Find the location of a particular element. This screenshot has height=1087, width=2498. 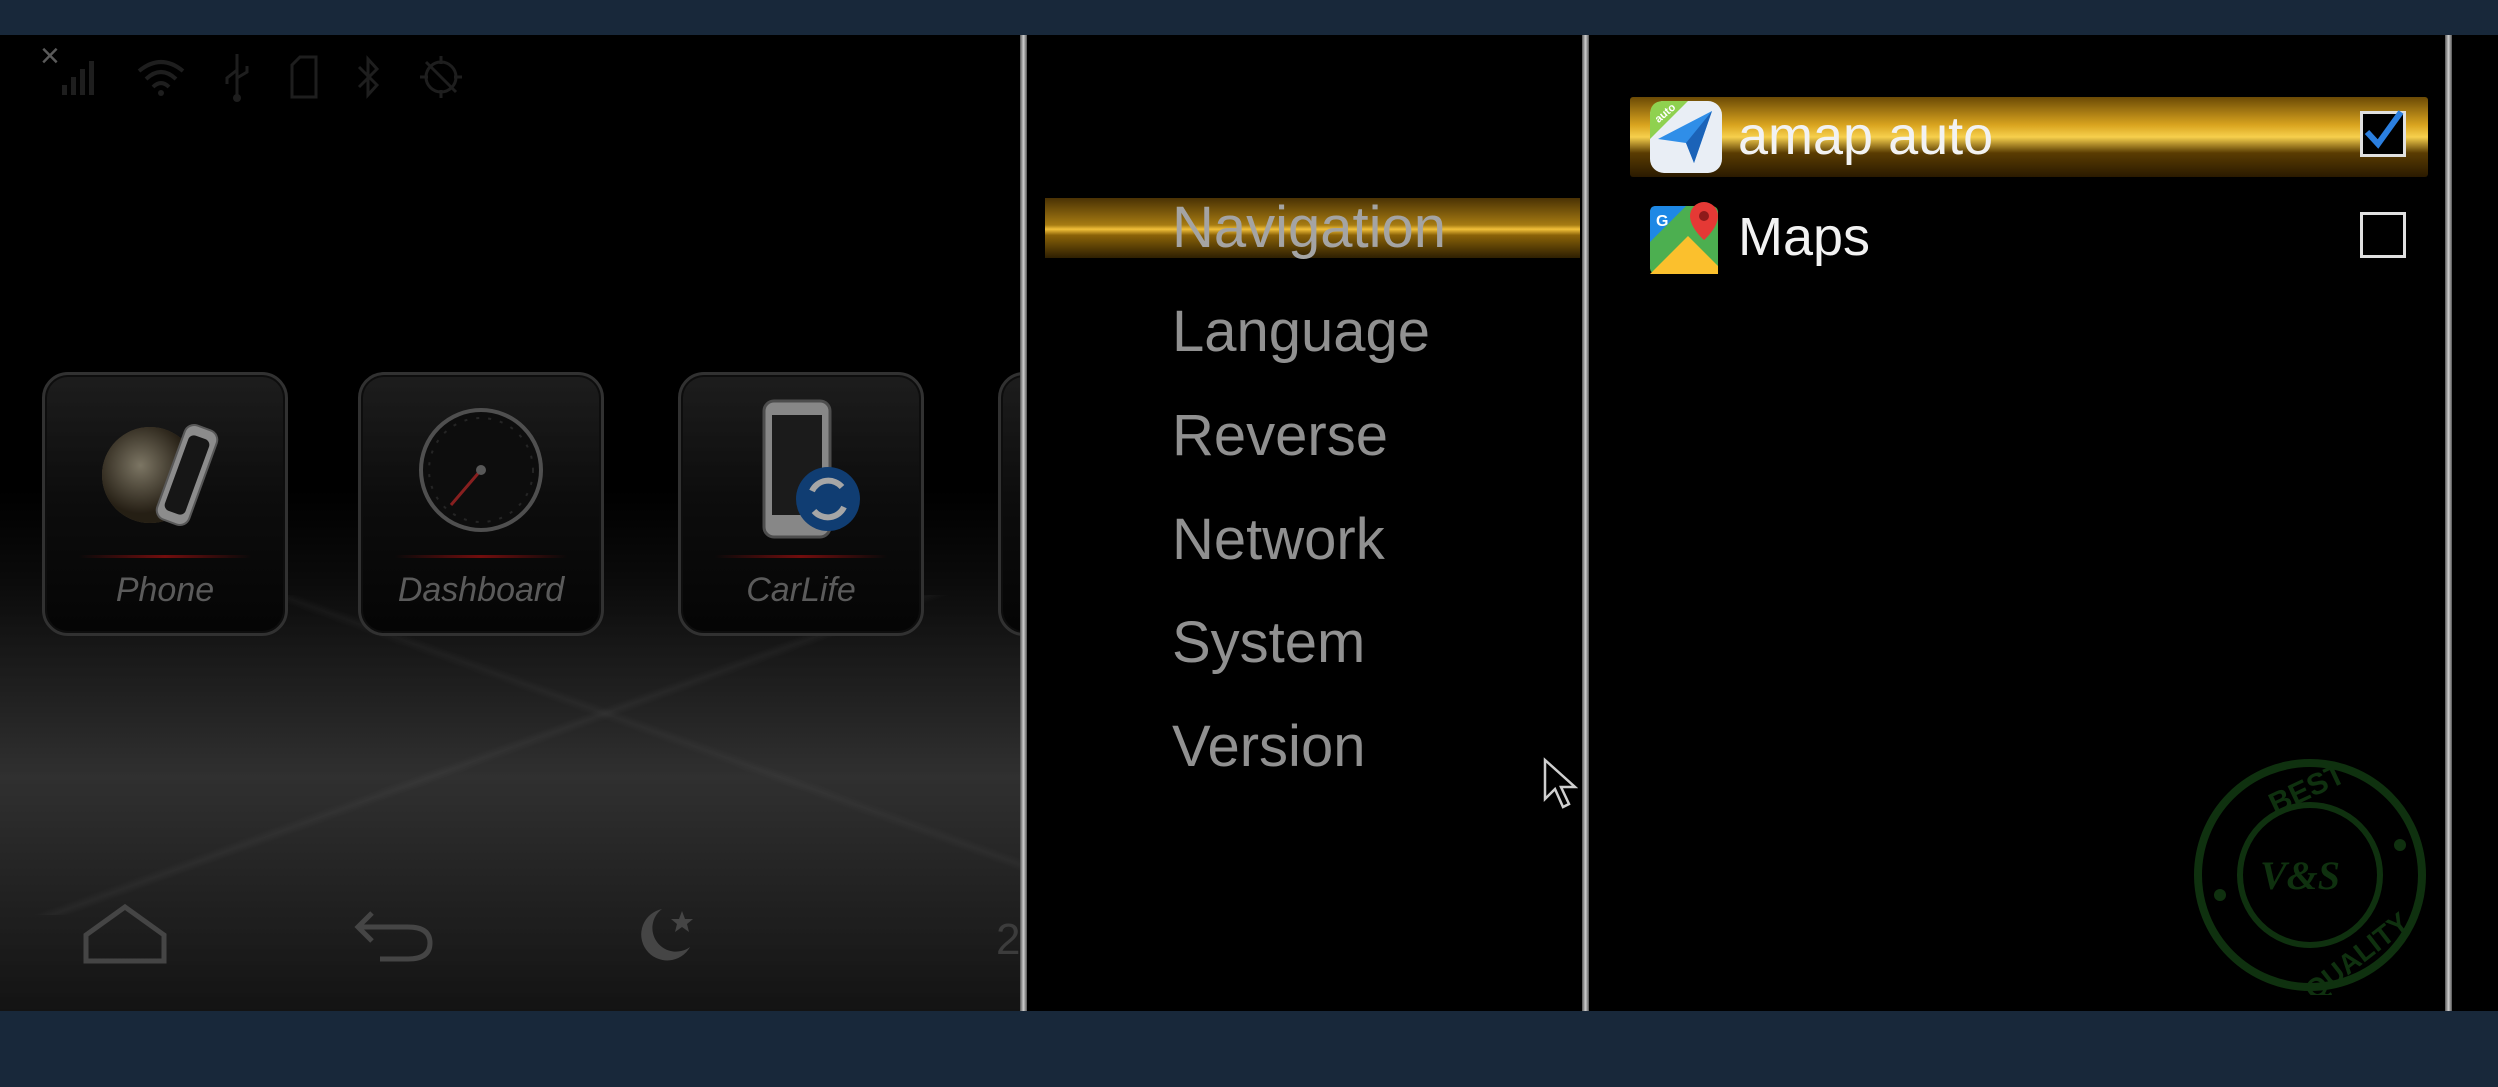

menu-item-label: Language is located at coordinates (1301, 331).